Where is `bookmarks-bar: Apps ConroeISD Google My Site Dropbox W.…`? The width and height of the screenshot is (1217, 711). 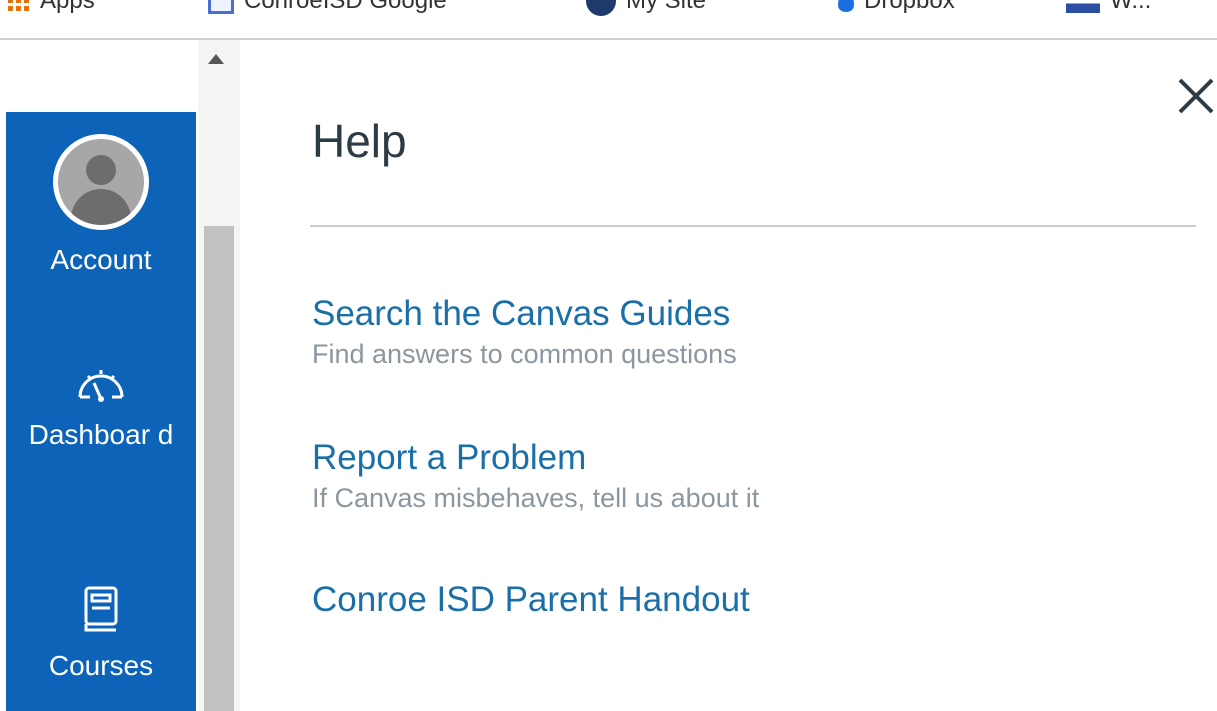
bookmarks-bar: Apps ConroeISD Google My Site Dropbox W.… is located at coordinates (608, 20).